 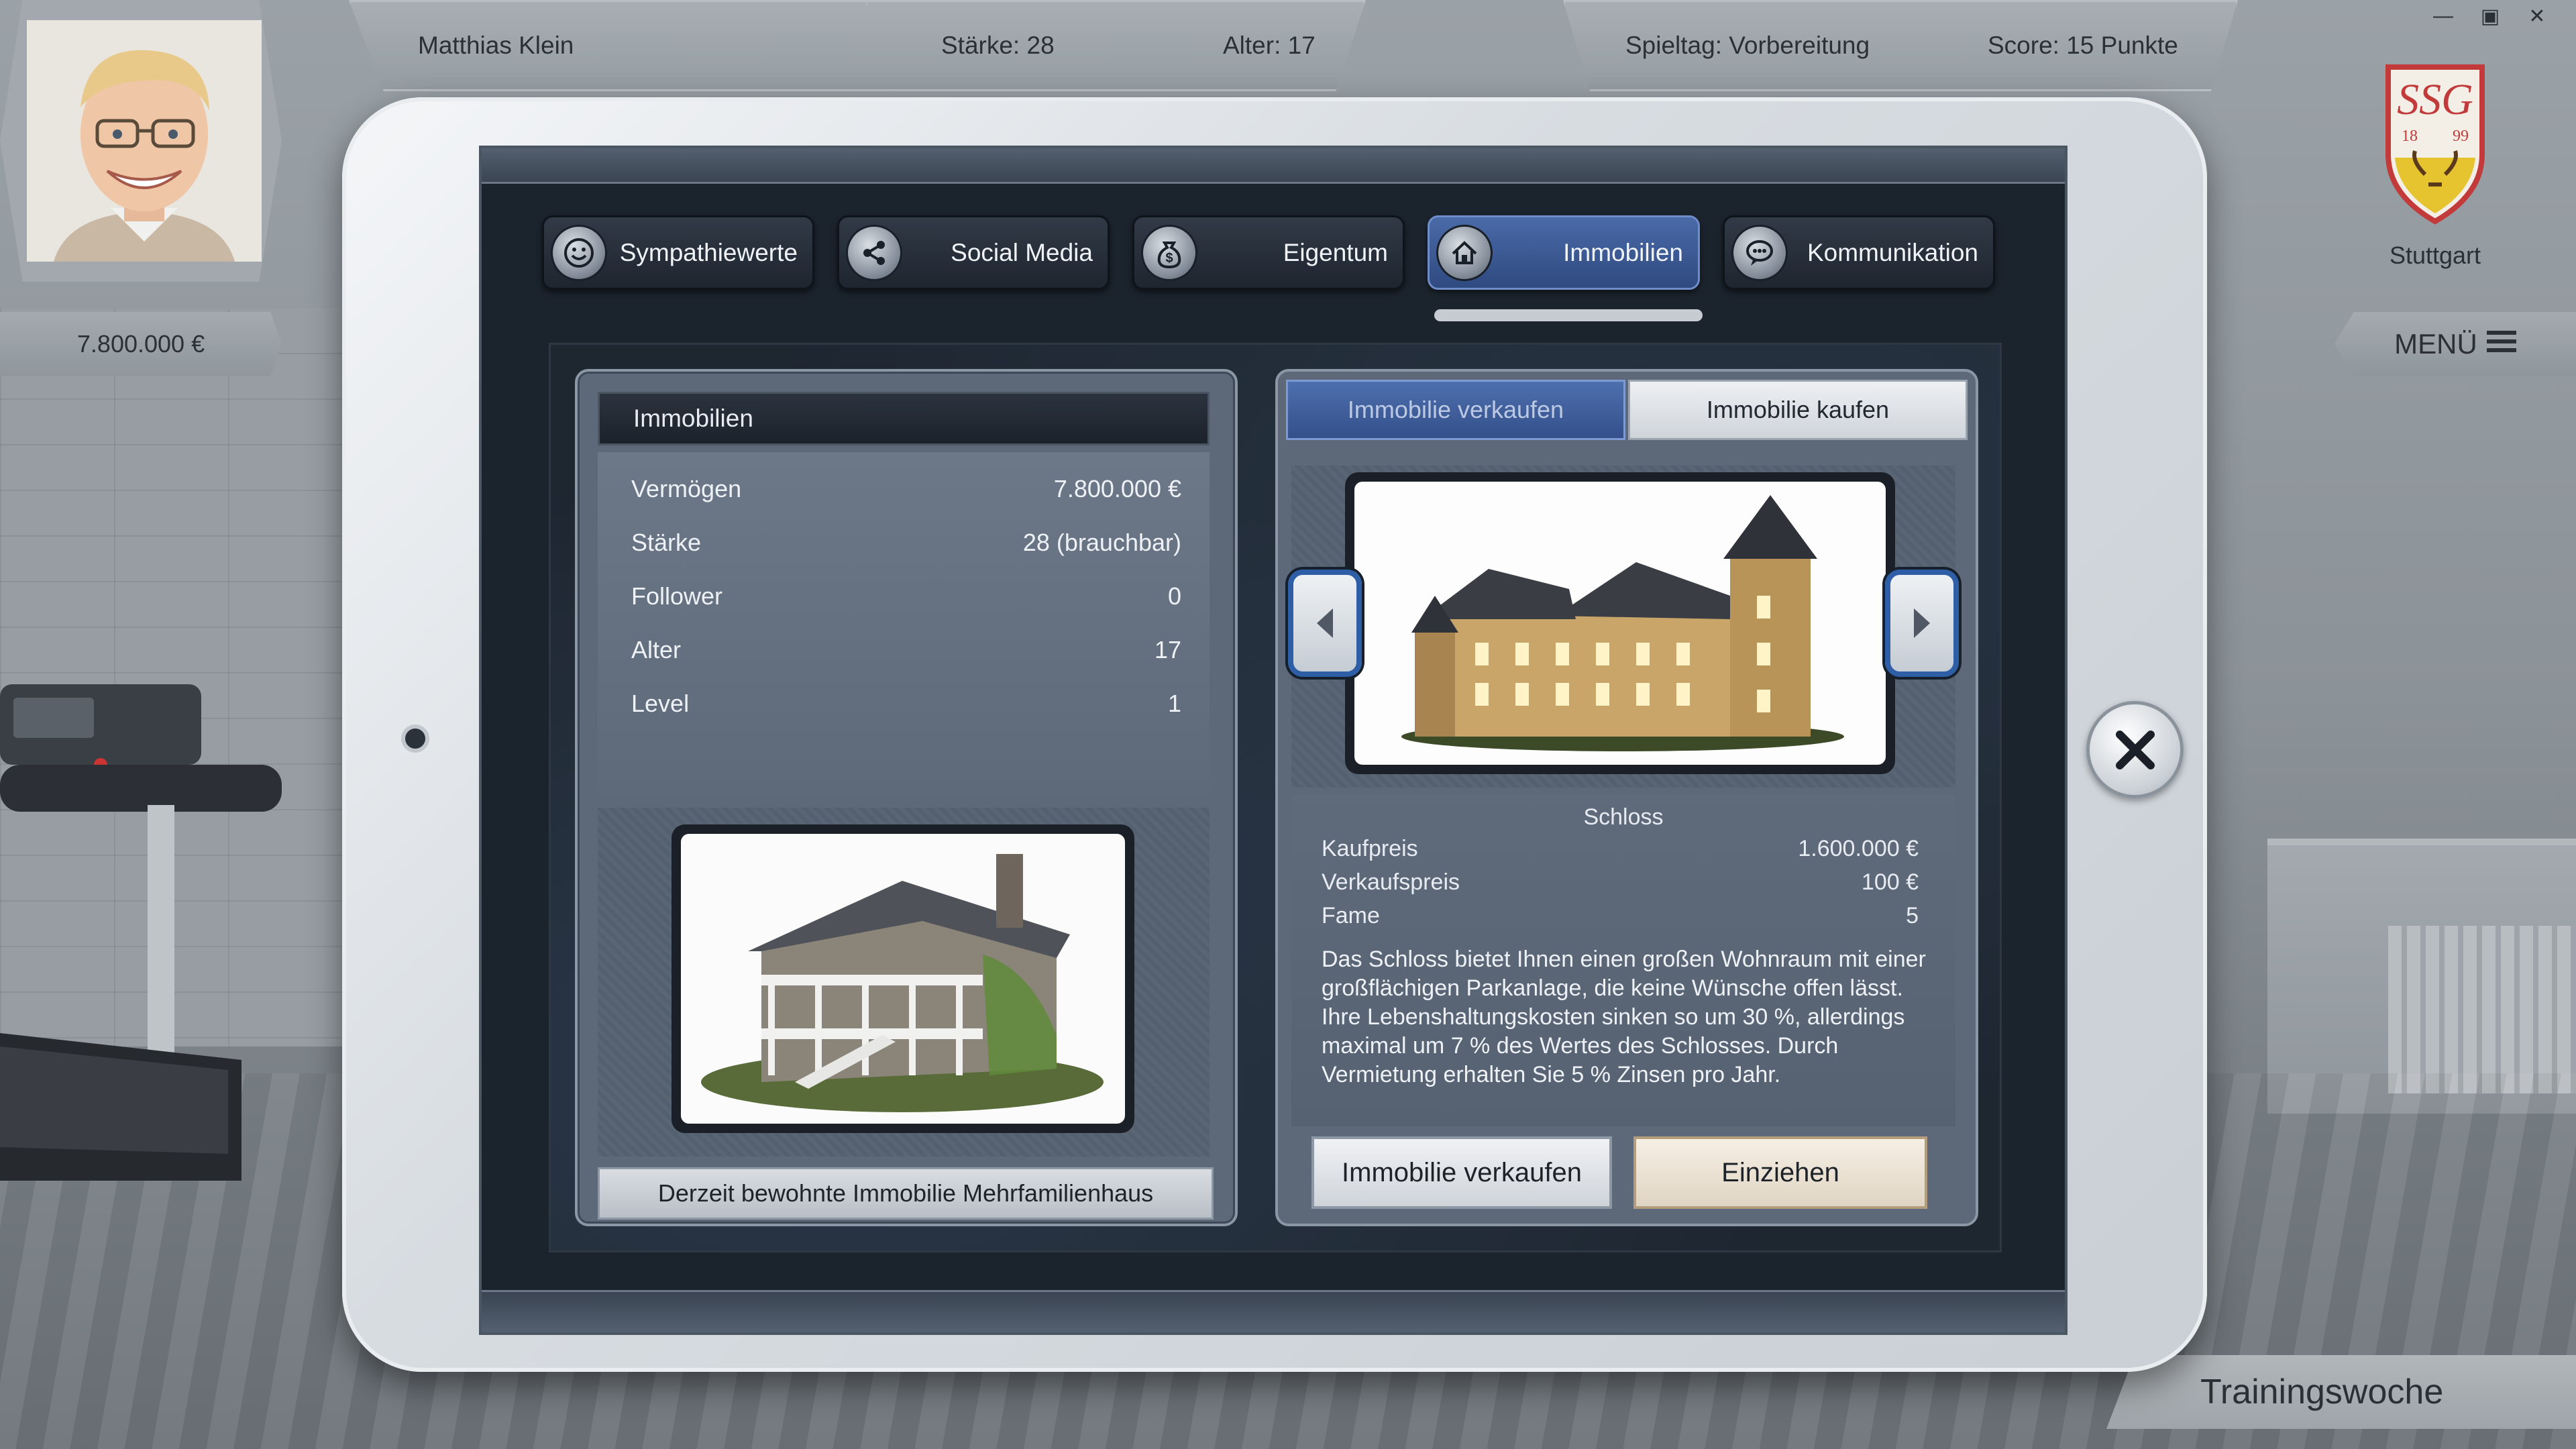 I want to click on player-portrait-frame, so click(x=141, y=141).